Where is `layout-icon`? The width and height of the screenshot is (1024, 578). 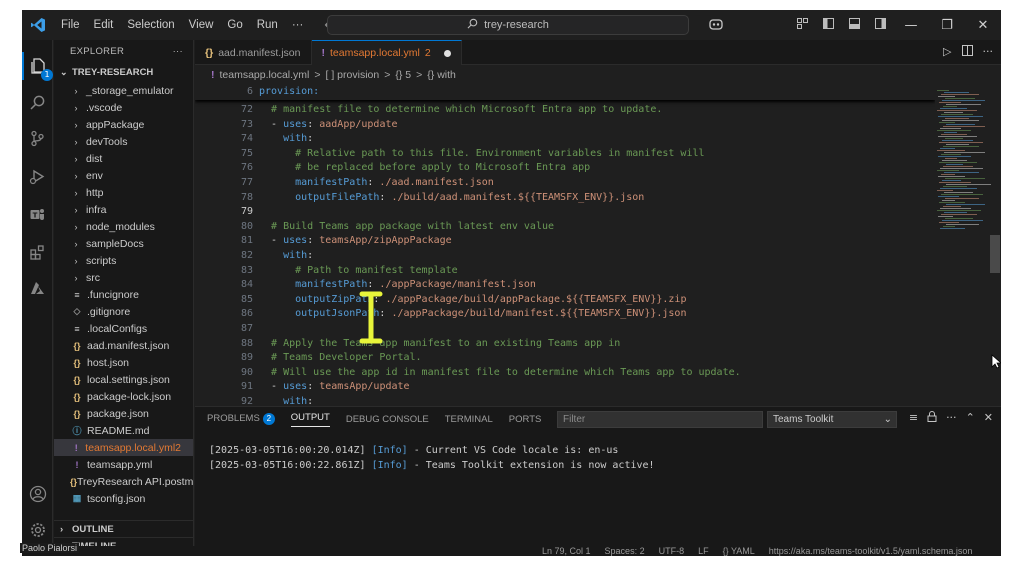
layout-icon is located at coordinates (802, 25).